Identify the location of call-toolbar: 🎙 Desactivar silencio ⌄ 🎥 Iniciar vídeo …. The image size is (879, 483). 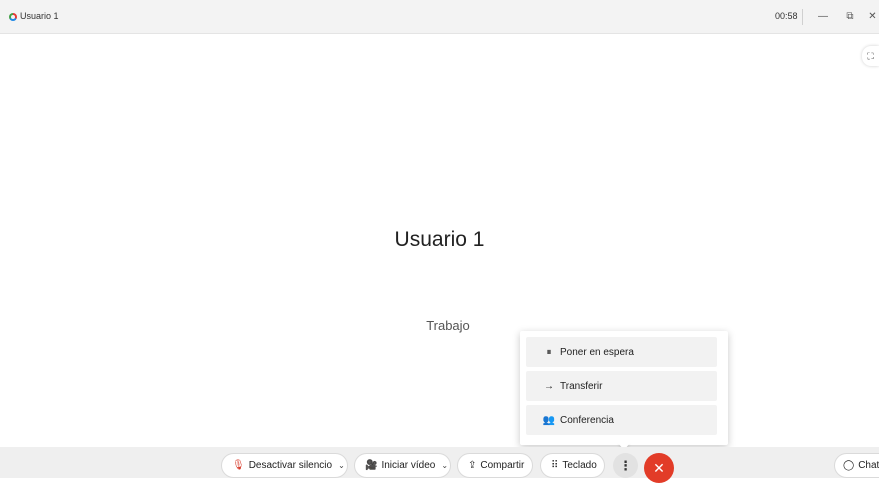
(439, 465).